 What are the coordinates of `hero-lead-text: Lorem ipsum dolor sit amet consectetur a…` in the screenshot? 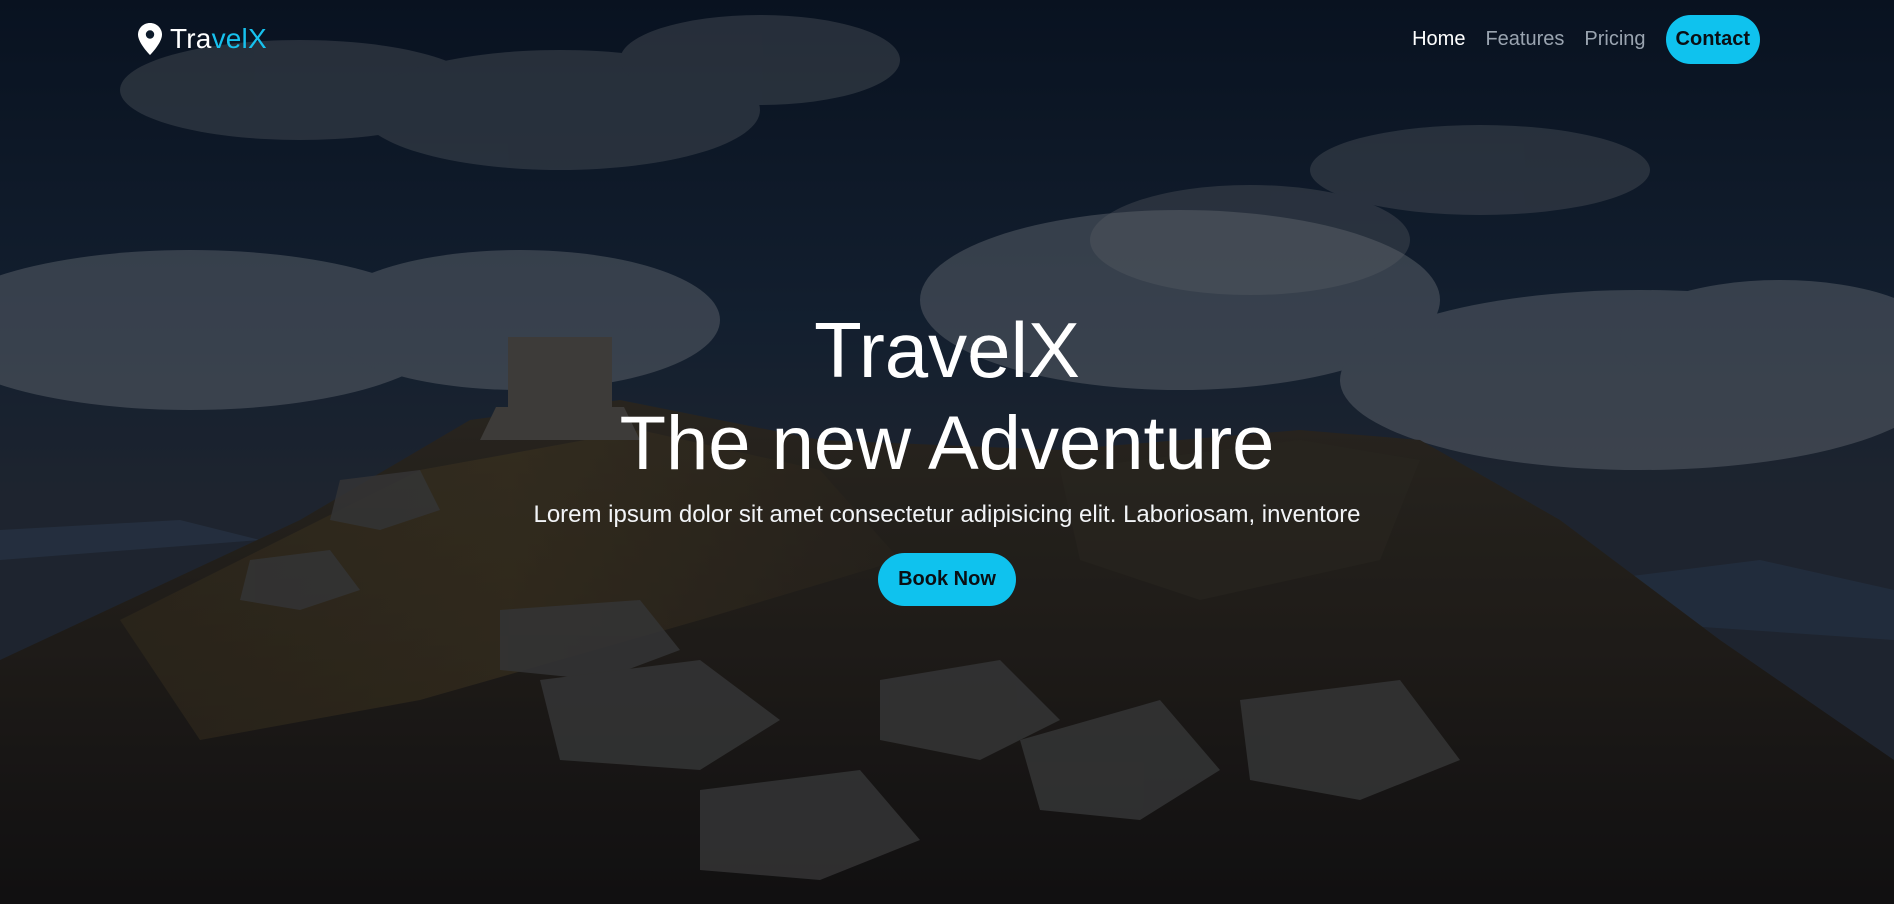 It's located at (947, 514).